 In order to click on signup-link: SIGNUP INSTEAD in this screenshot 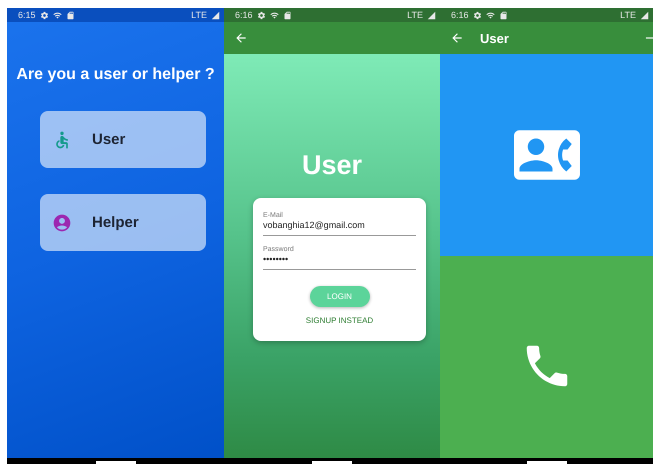, I will do `click(340, 320)`.